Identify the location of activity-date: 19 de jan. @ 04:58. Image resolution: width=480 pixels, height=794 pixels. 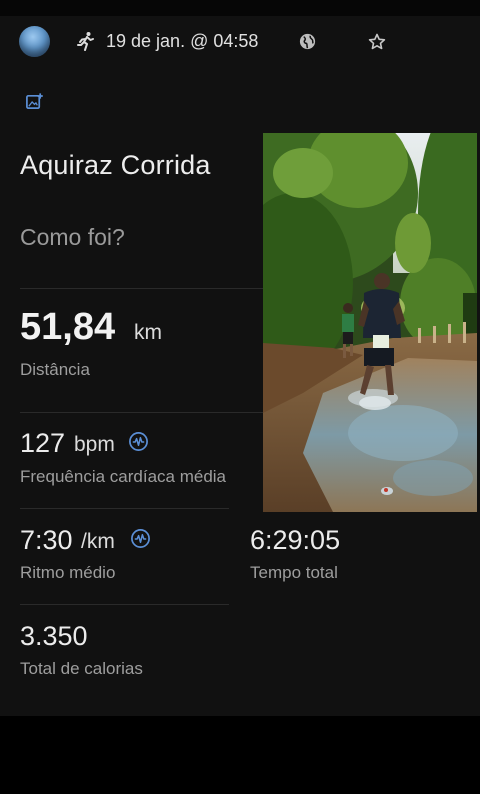
(182, 41).